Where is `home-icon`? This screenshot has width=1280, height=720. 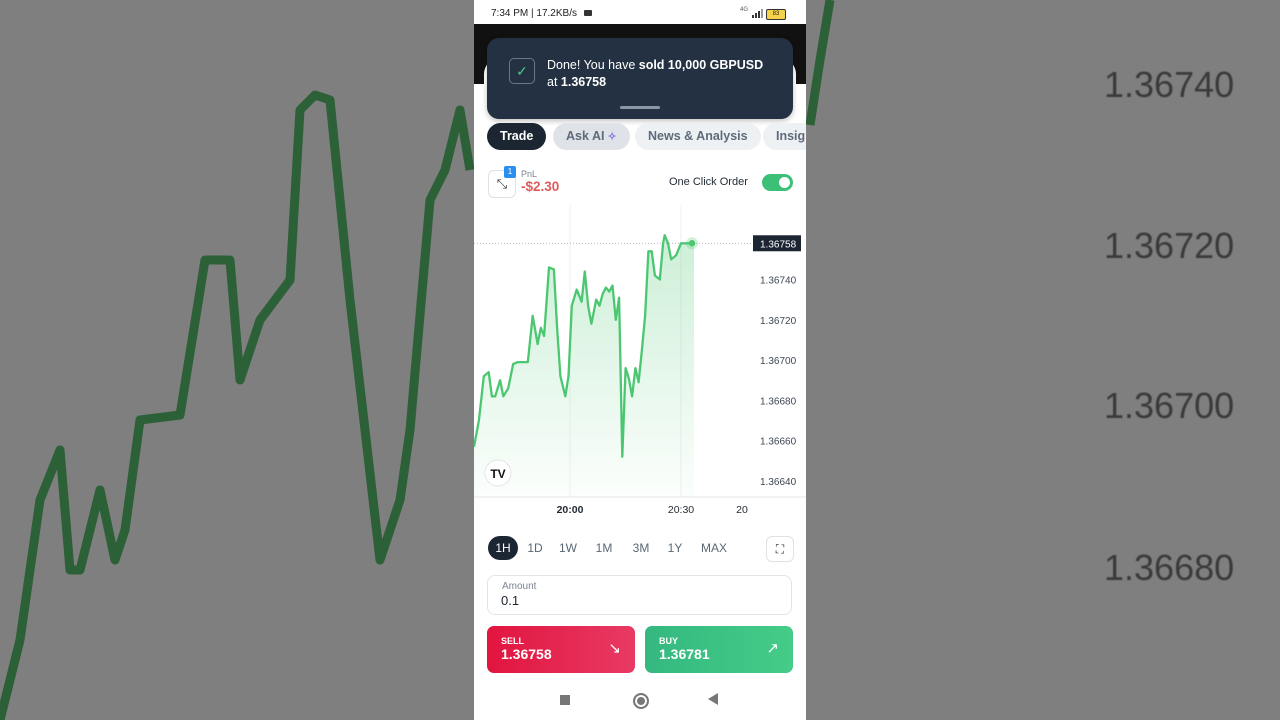 home-icon is located at coordinates (641, 701).